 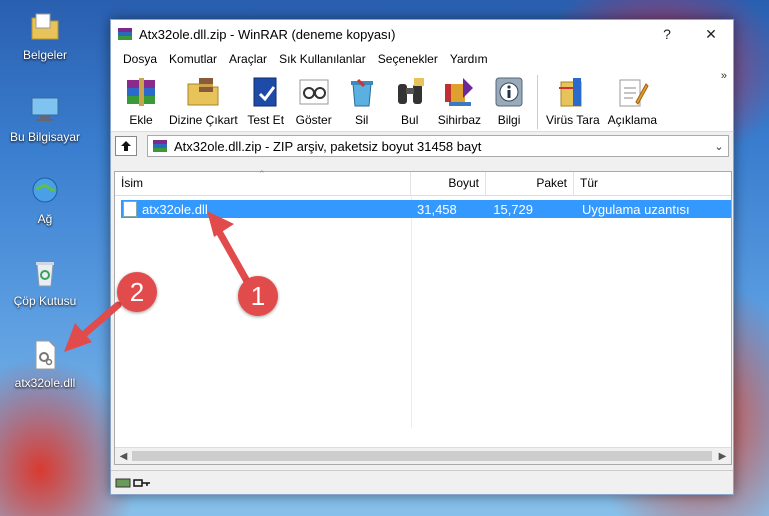 I want to click on toolbar-label: Sihirbaz, so click(x=459, y=120).